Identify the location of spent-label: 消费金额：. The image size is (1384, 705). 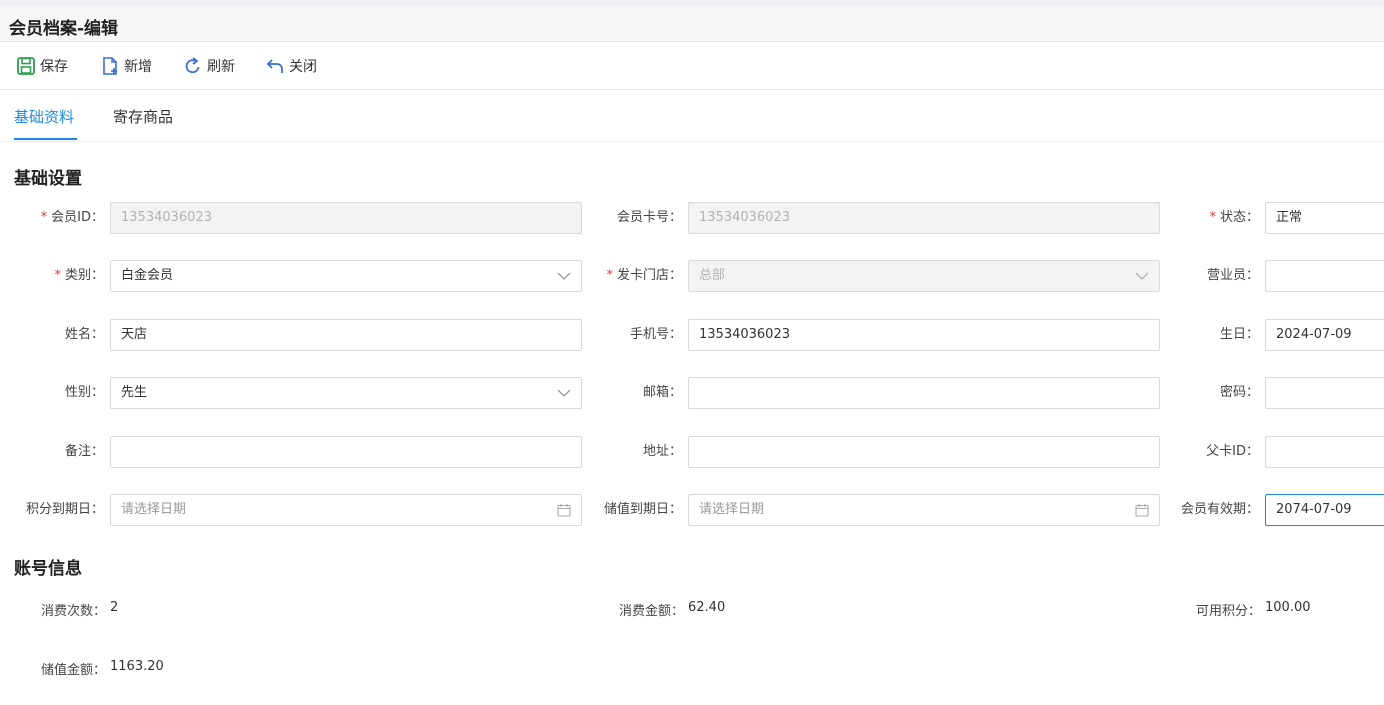
(651, 611).